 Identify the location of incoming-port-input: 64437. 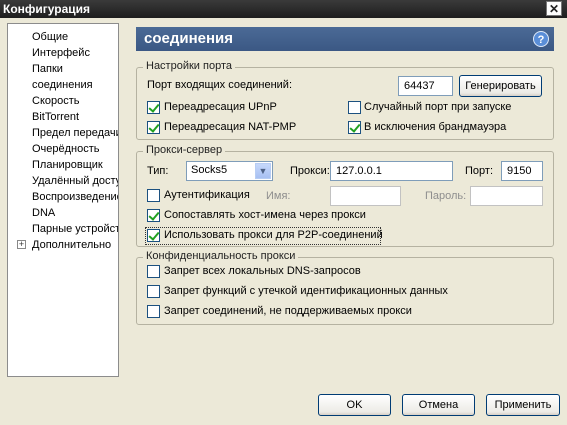
(425, 86).